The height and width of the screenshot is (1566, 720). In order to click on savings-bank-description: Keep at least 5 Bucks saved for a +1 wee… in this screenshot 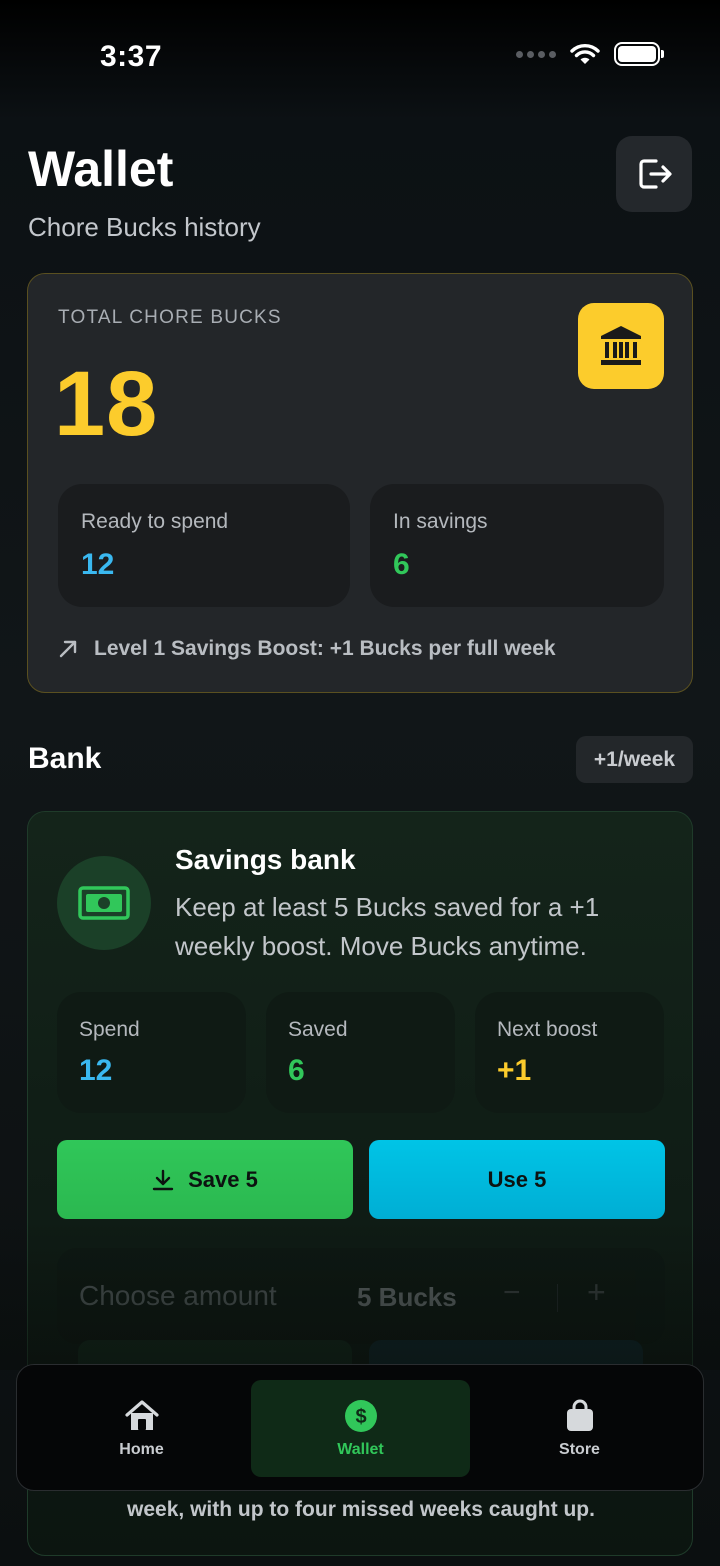, I will do `click(387, 926)`.